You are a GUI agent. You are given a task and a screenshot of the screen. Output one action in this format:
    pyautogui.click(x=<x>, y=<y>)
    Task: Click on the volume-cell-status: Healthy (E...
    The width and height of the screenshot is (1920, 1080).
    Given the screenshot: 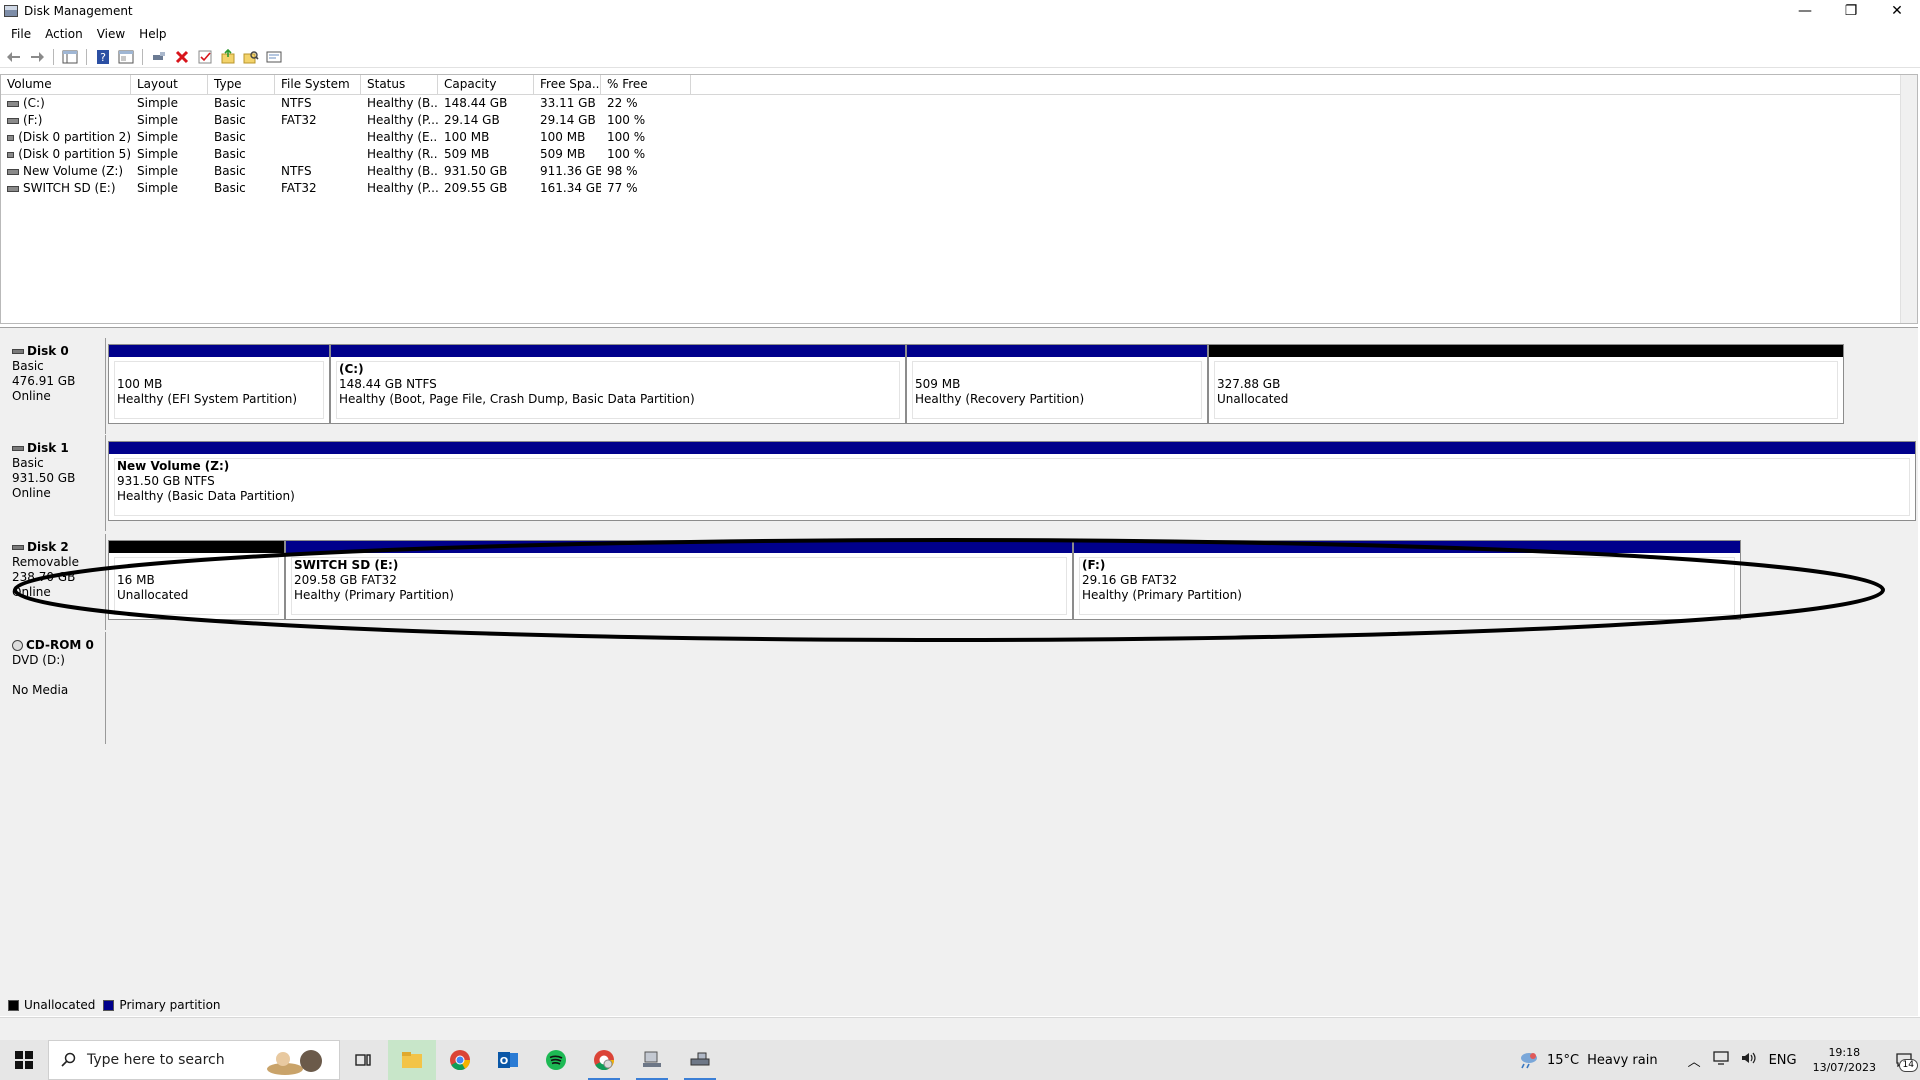 What is the action you would take?
    pyautogui.click(x=402, y=137)
    